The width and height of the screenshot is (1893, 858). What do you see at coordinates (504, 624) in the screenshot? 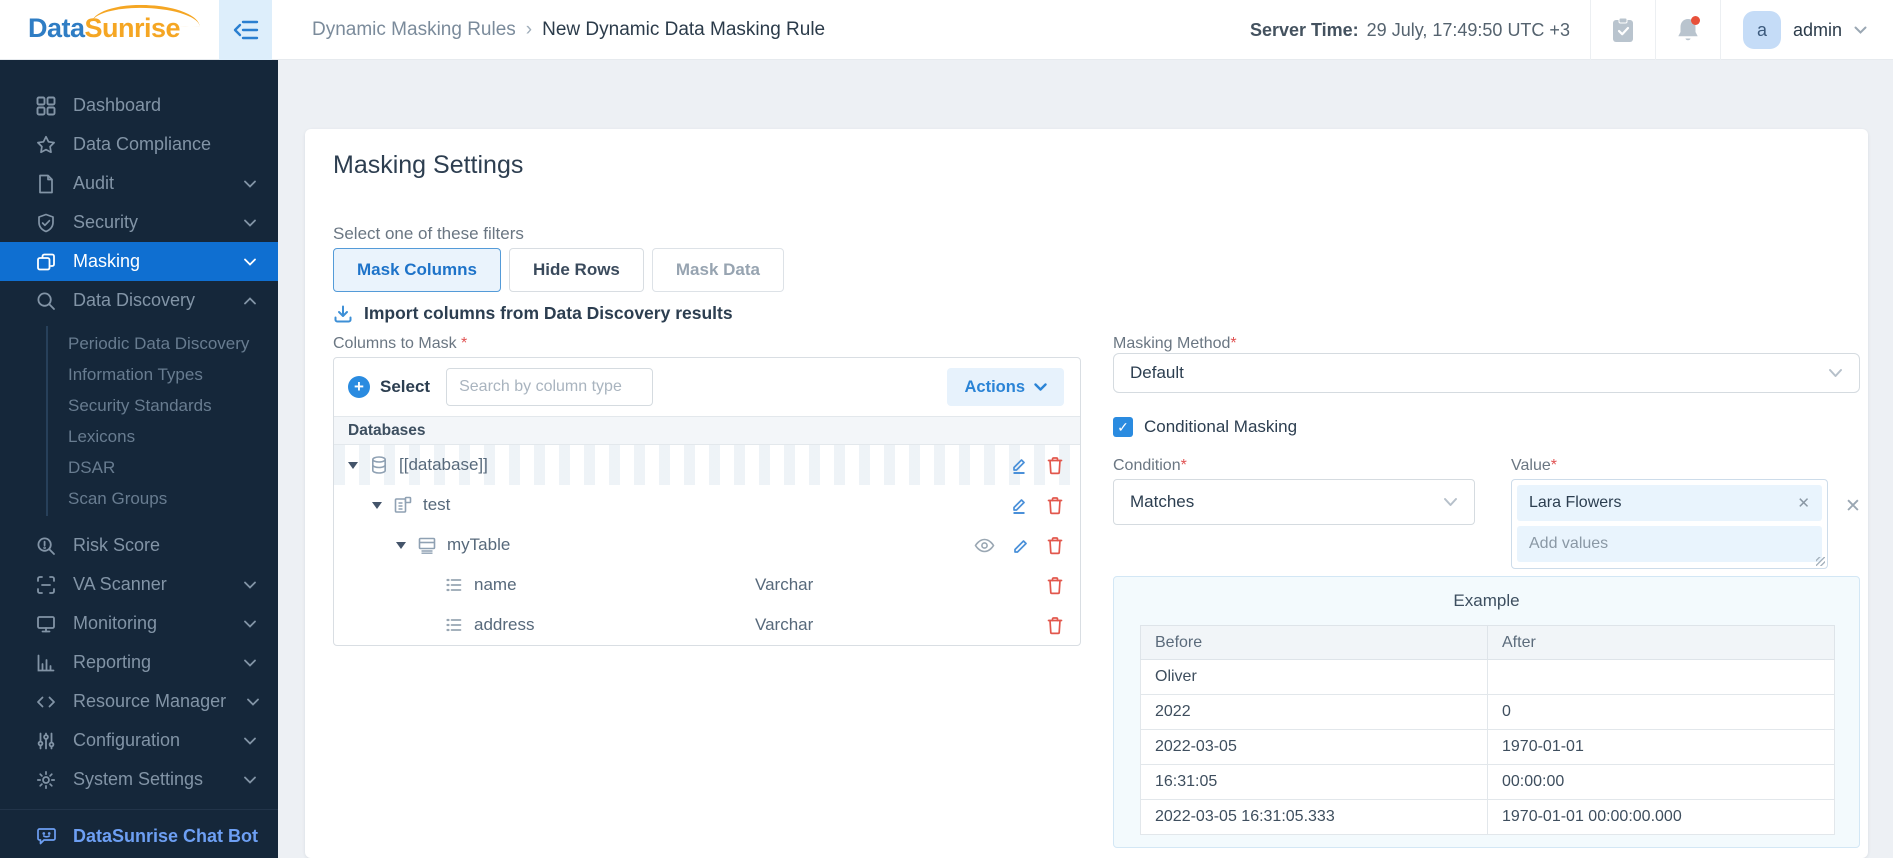
I see `column-name: address` at bounding box center [504, 624].